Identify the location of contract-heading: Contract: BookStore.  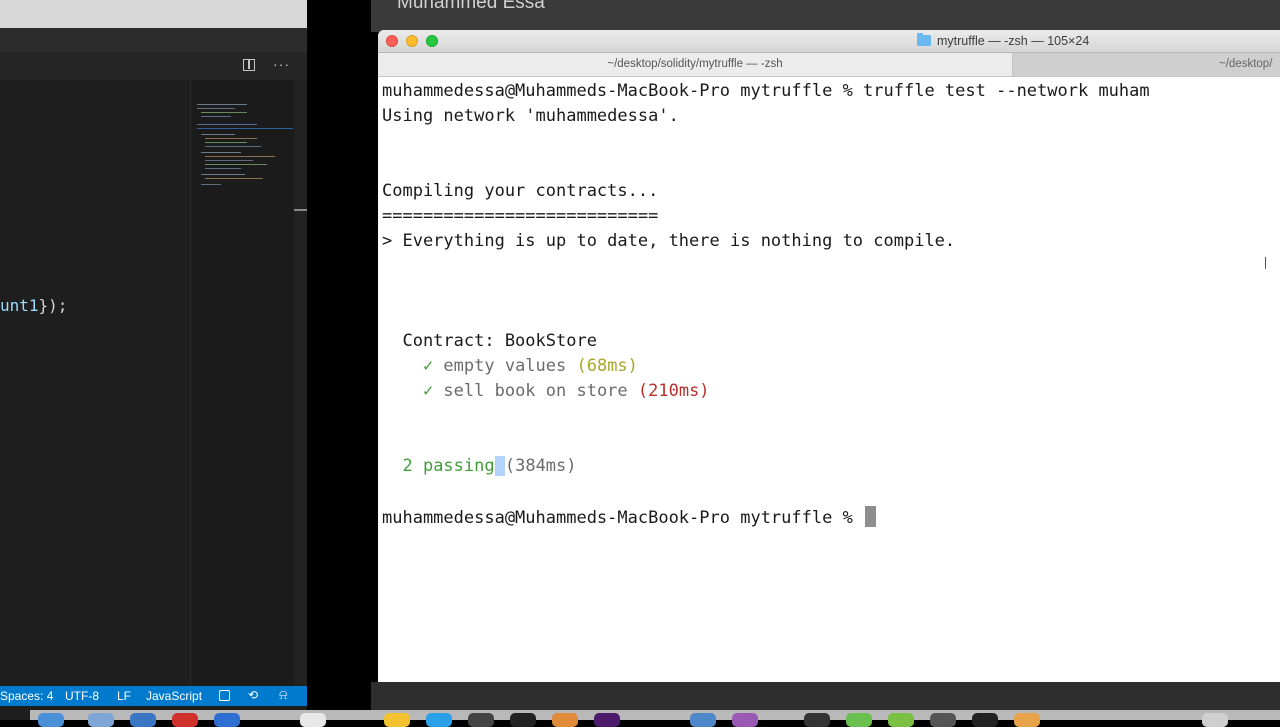
(489, 341).